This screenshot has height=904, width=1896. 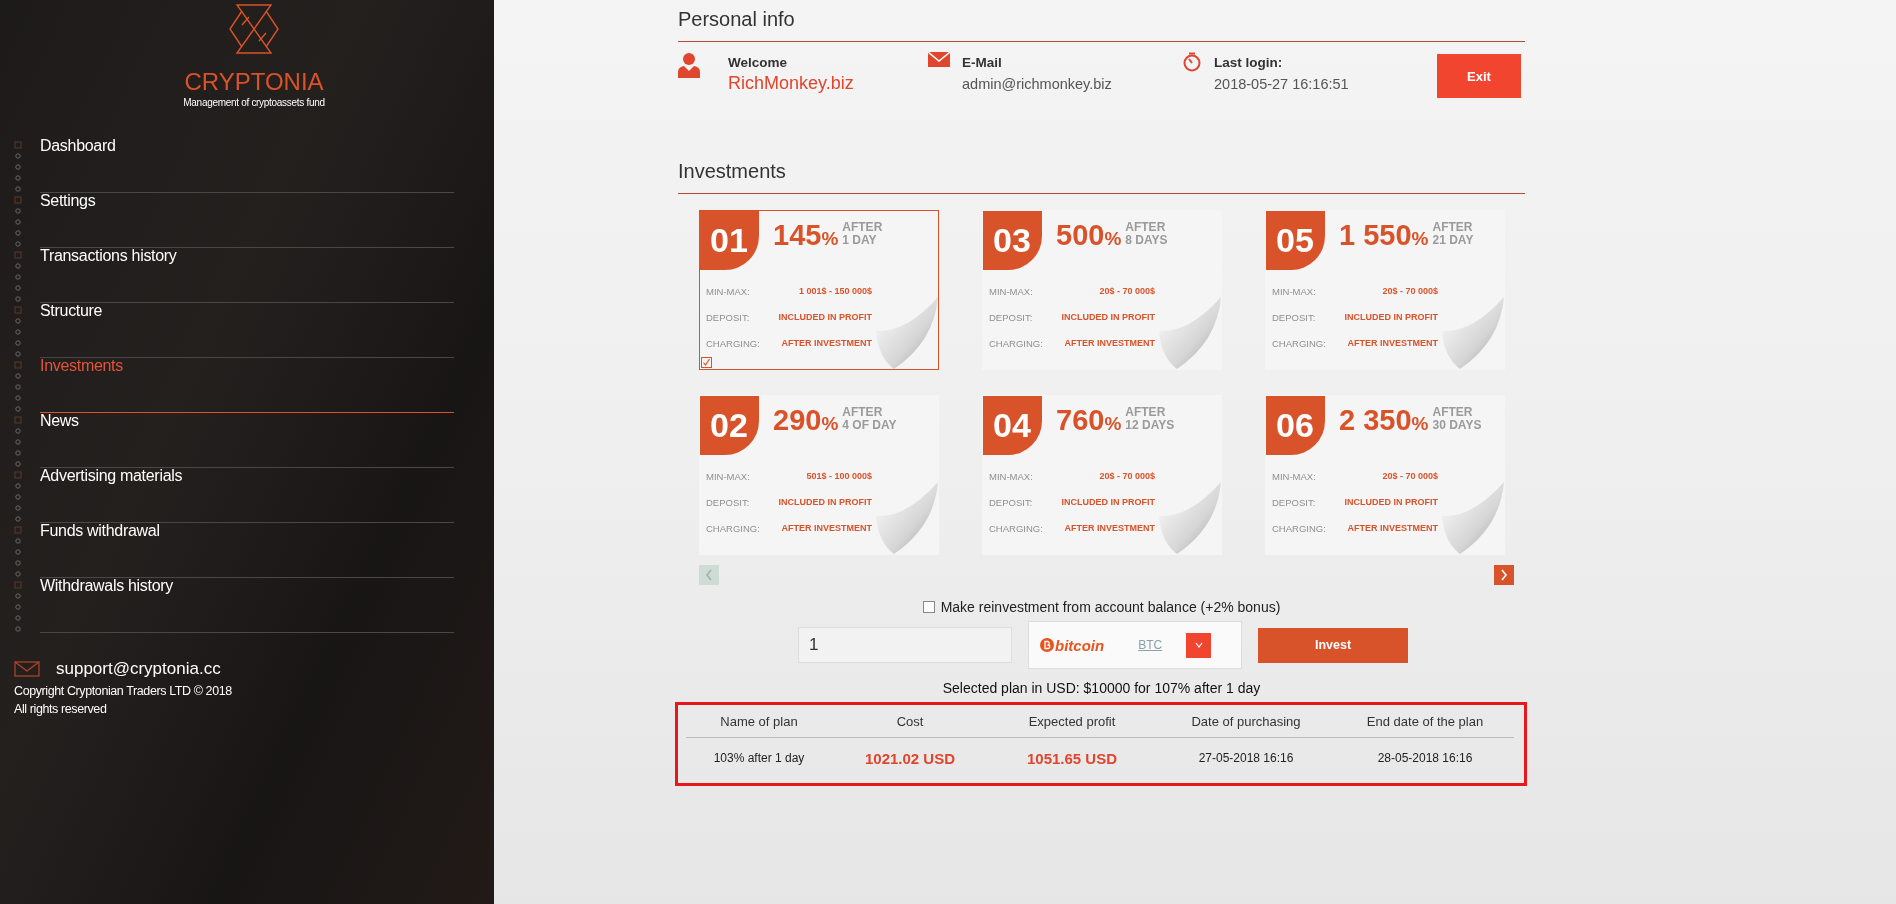 I want to click on chevron-right-icon, so click(x=1504, y=575).